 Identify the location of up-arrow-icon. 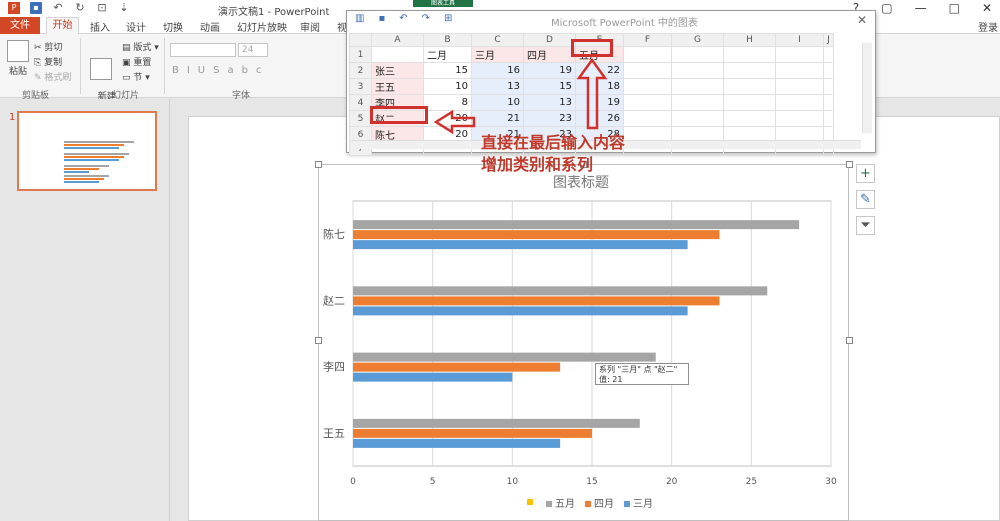
(592, 93).